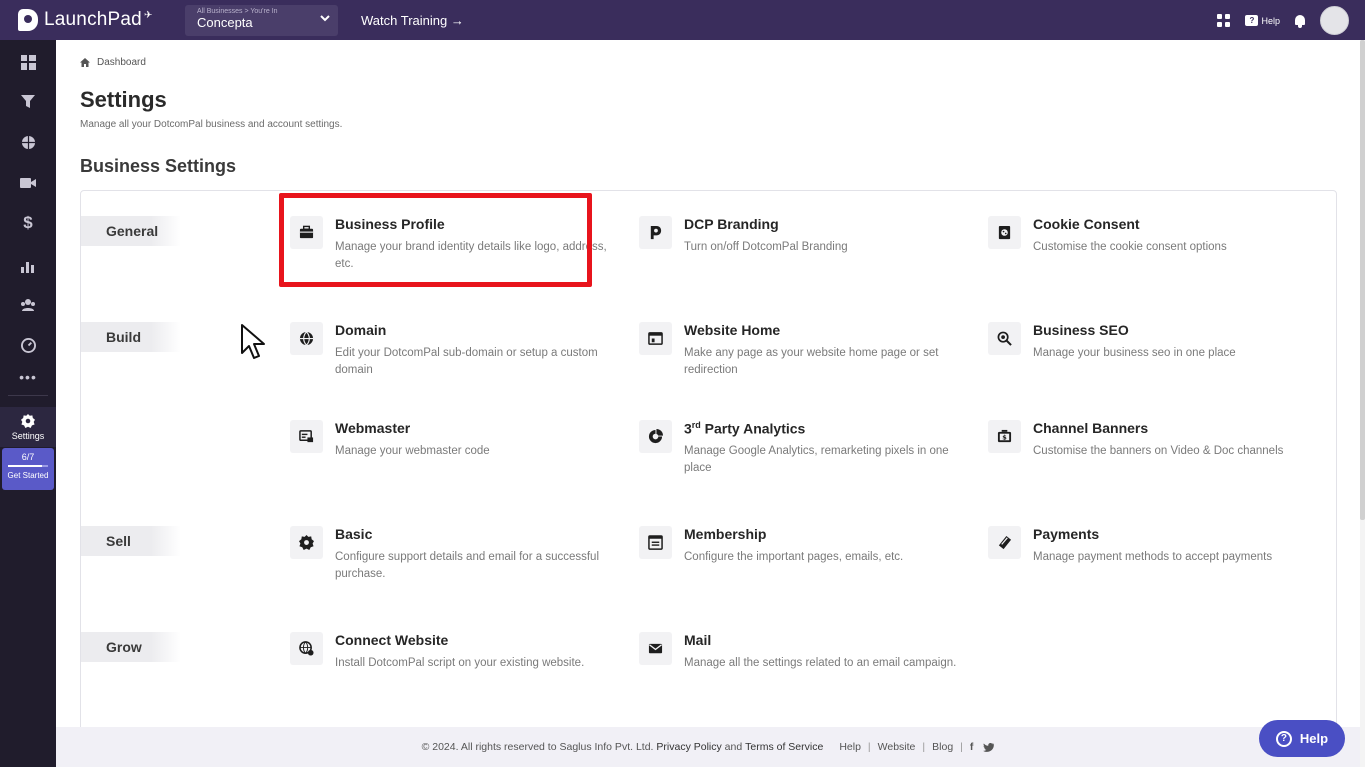 The height and width of the screenshot is (767, 1365). I want to click on setting-title: Webmaster, so click(373, 428).